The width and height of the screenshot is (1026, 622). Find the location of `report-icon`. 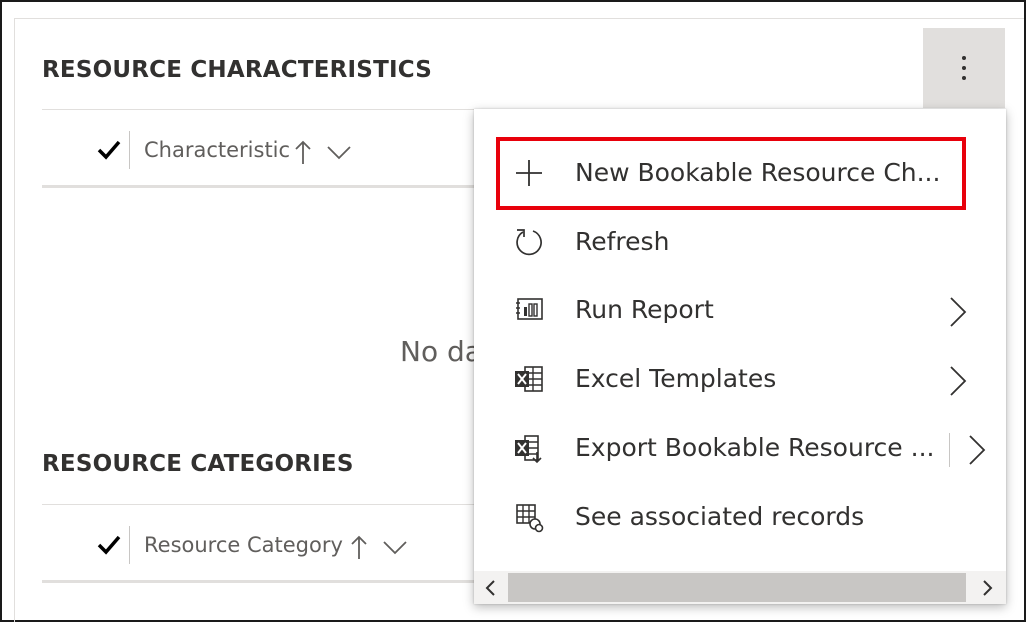

report-icon is located at coordinates (529, 310).